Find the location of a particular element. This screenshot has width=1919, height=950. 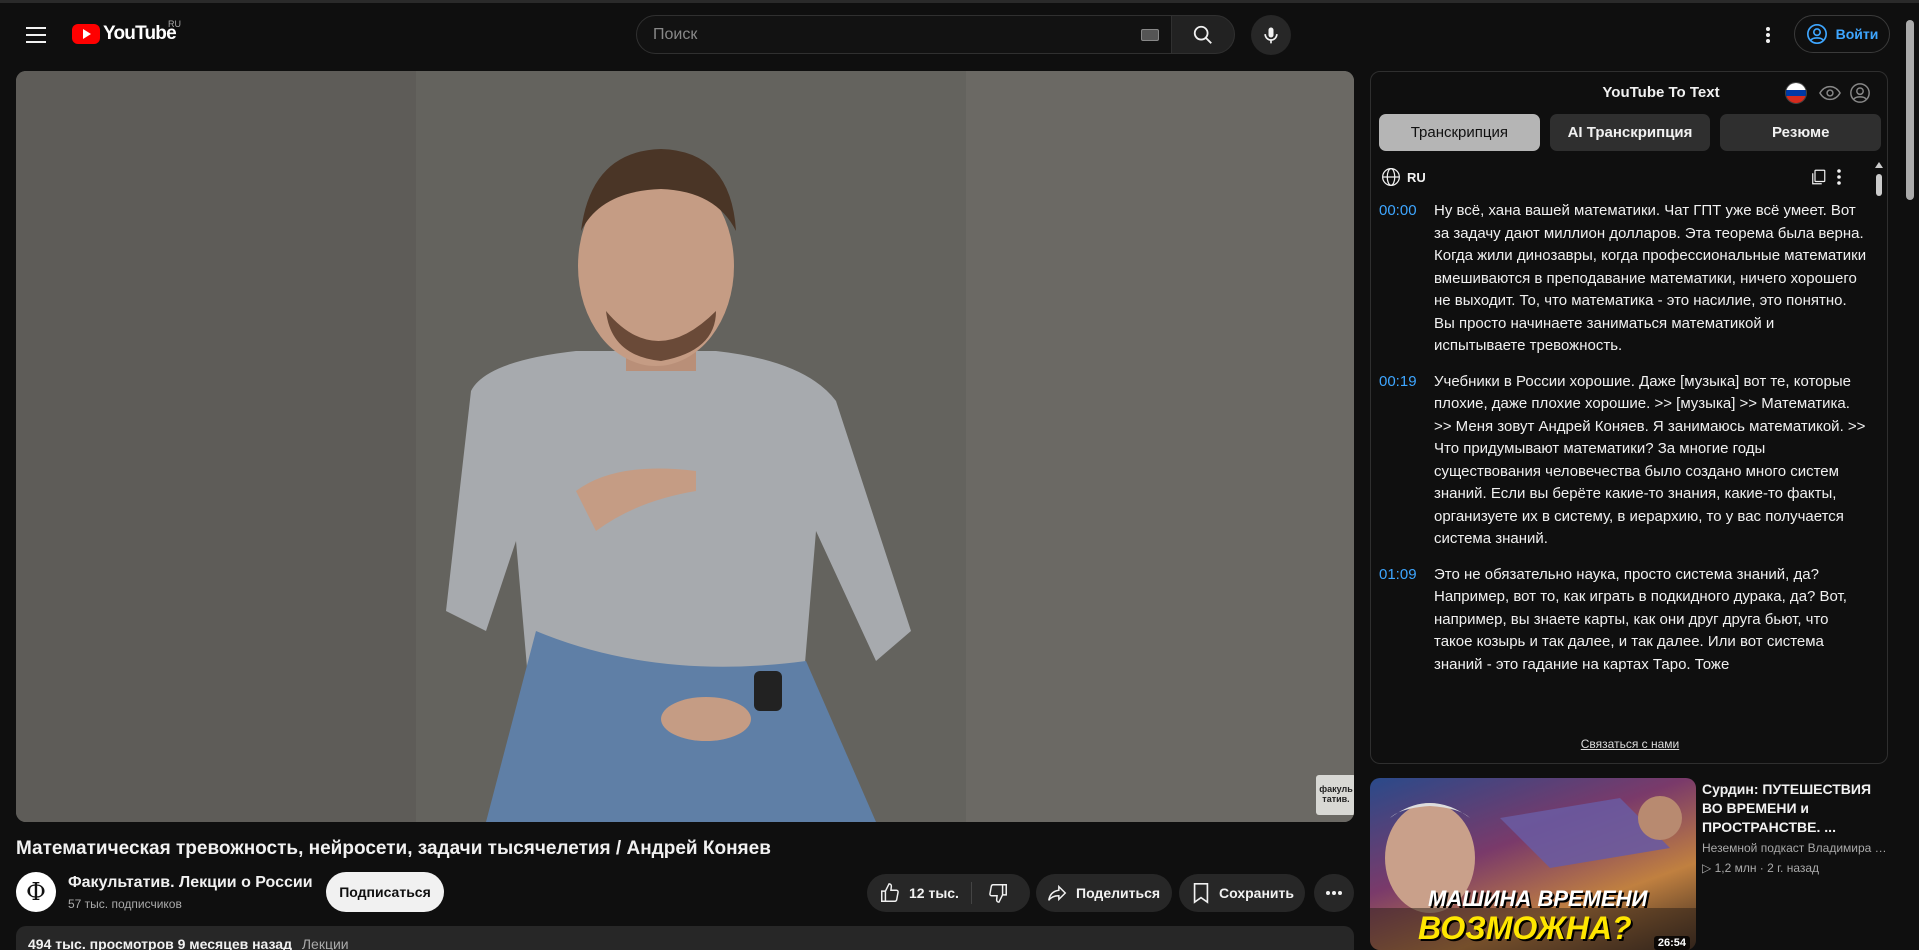

like-dislike-group: 12 тыс. is located at coordinates (948, 893).